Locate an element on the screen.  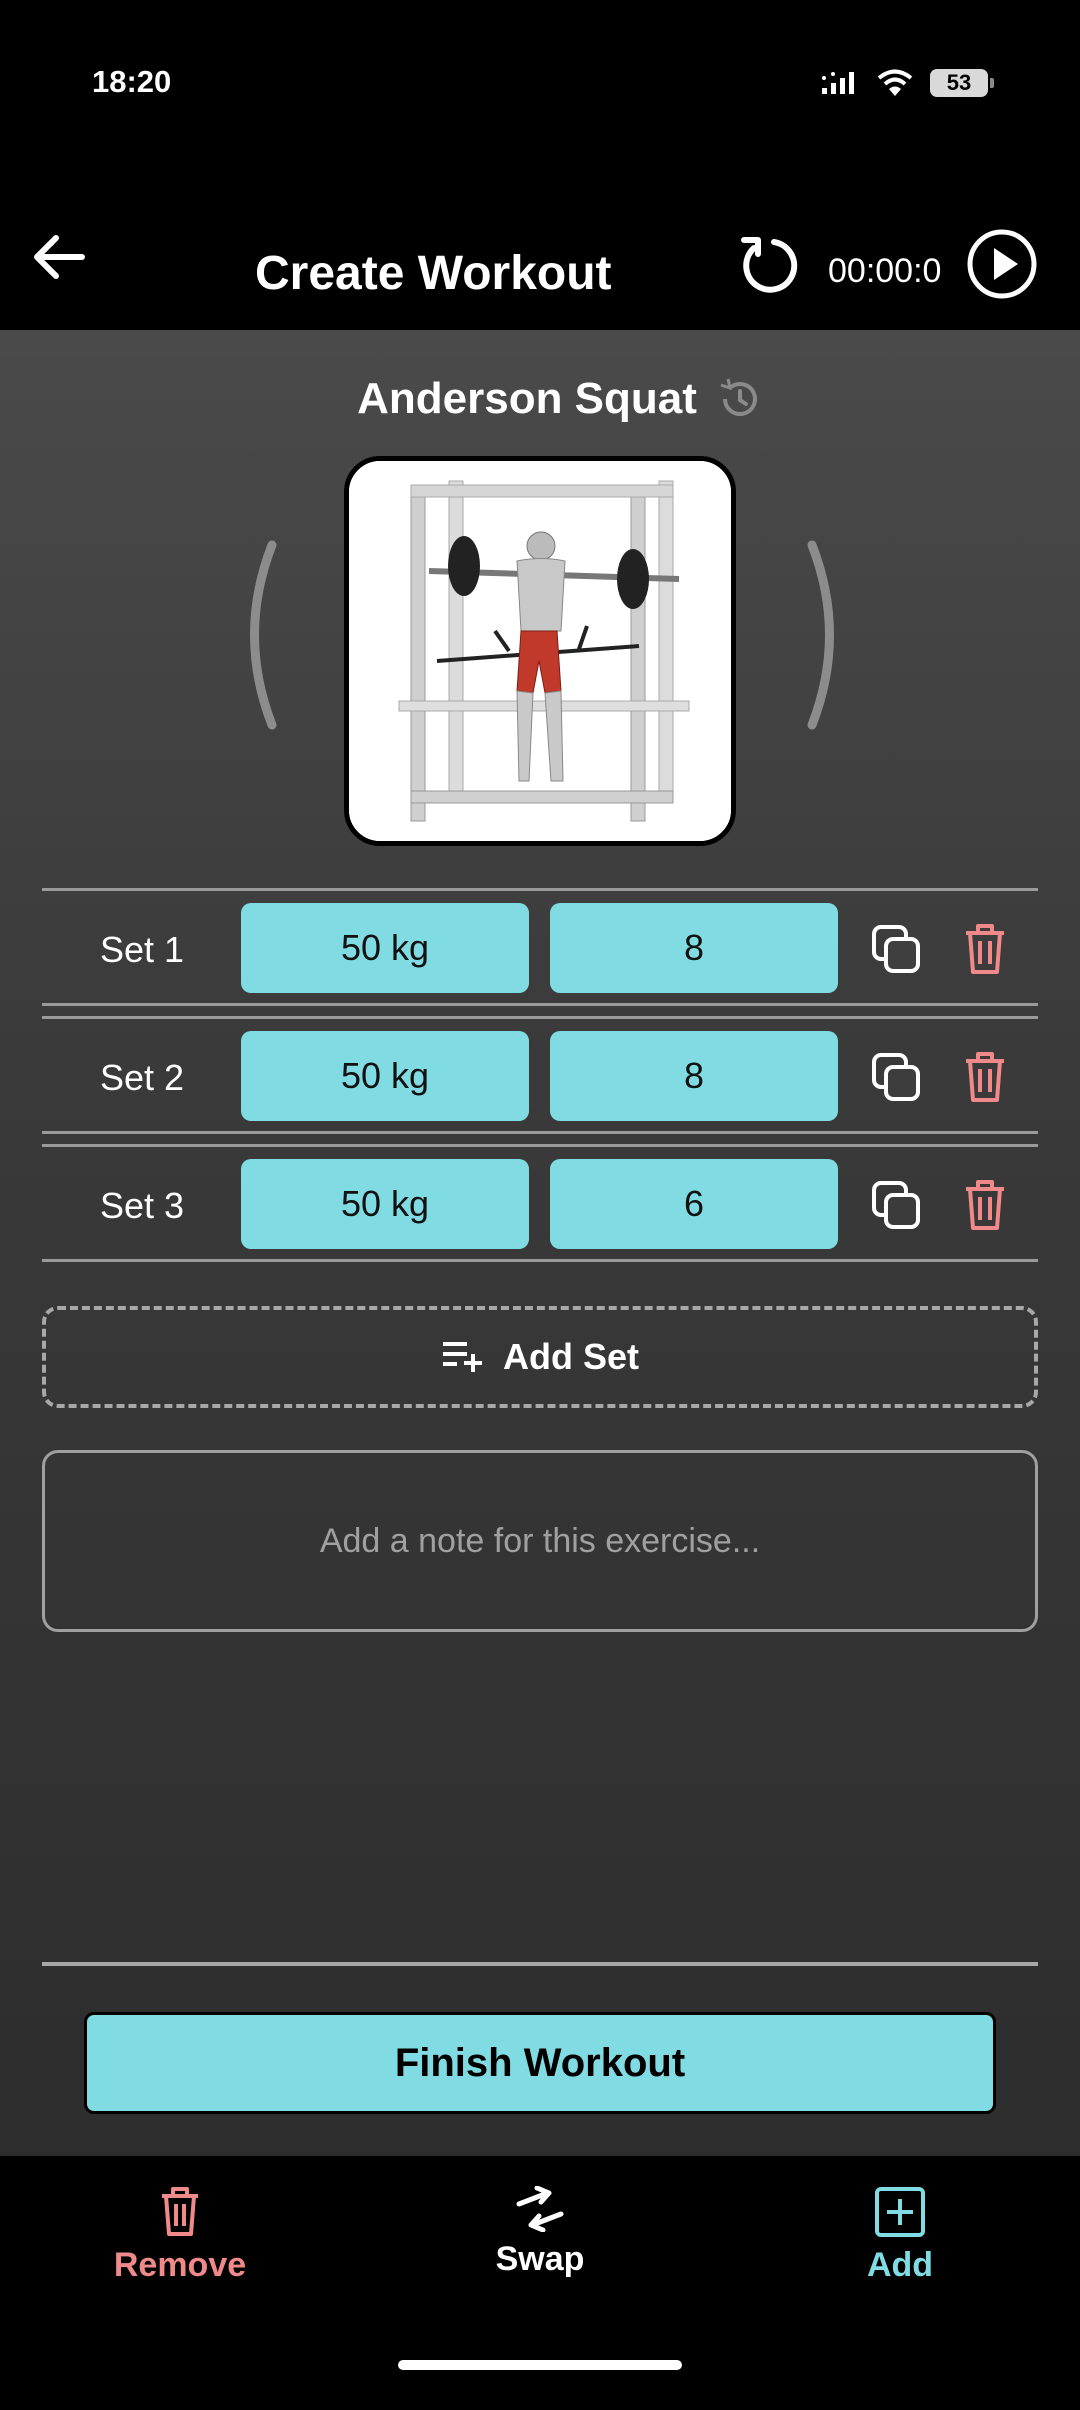
finish-workout-button: Finish Workout is located at coordinates (540, 2063).